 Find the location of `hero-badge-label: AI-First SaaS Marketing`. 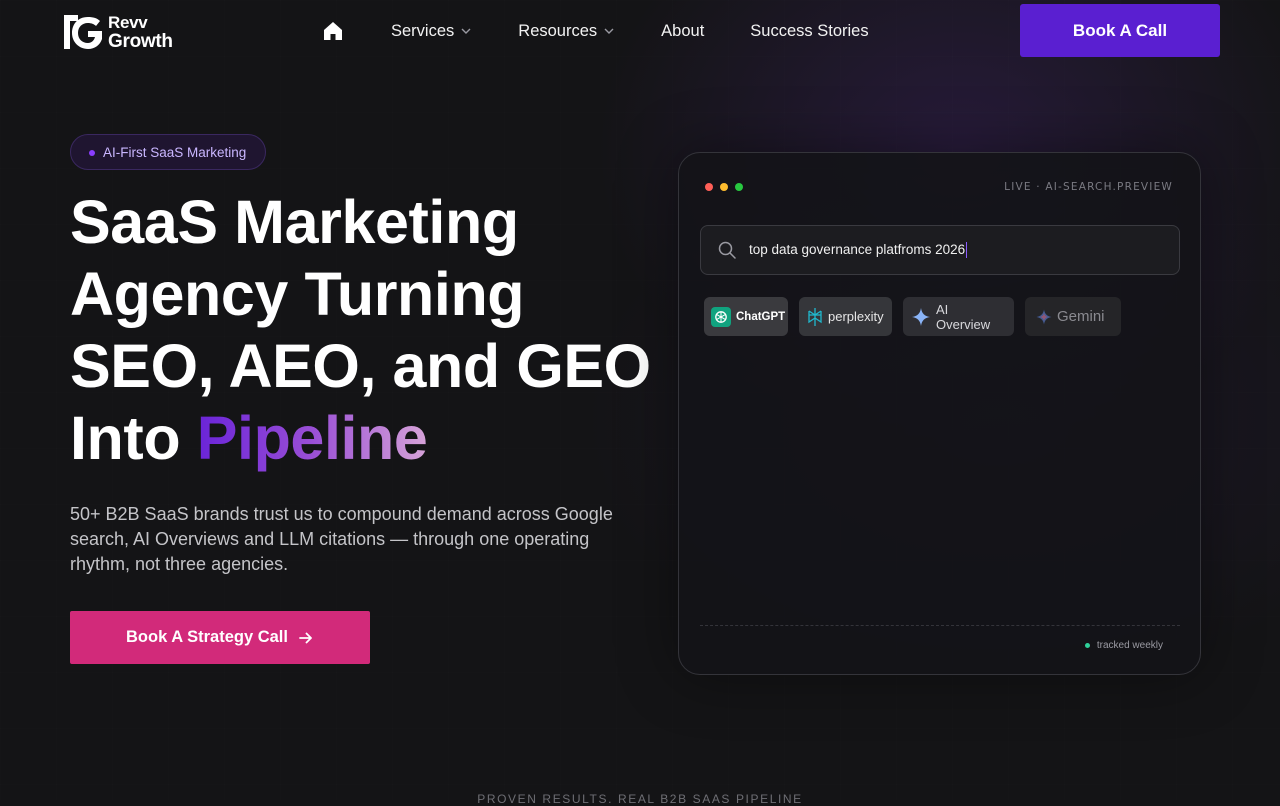

hero-badge-label: AI-First SaaS Marketing is located at coordinates (175, 152).